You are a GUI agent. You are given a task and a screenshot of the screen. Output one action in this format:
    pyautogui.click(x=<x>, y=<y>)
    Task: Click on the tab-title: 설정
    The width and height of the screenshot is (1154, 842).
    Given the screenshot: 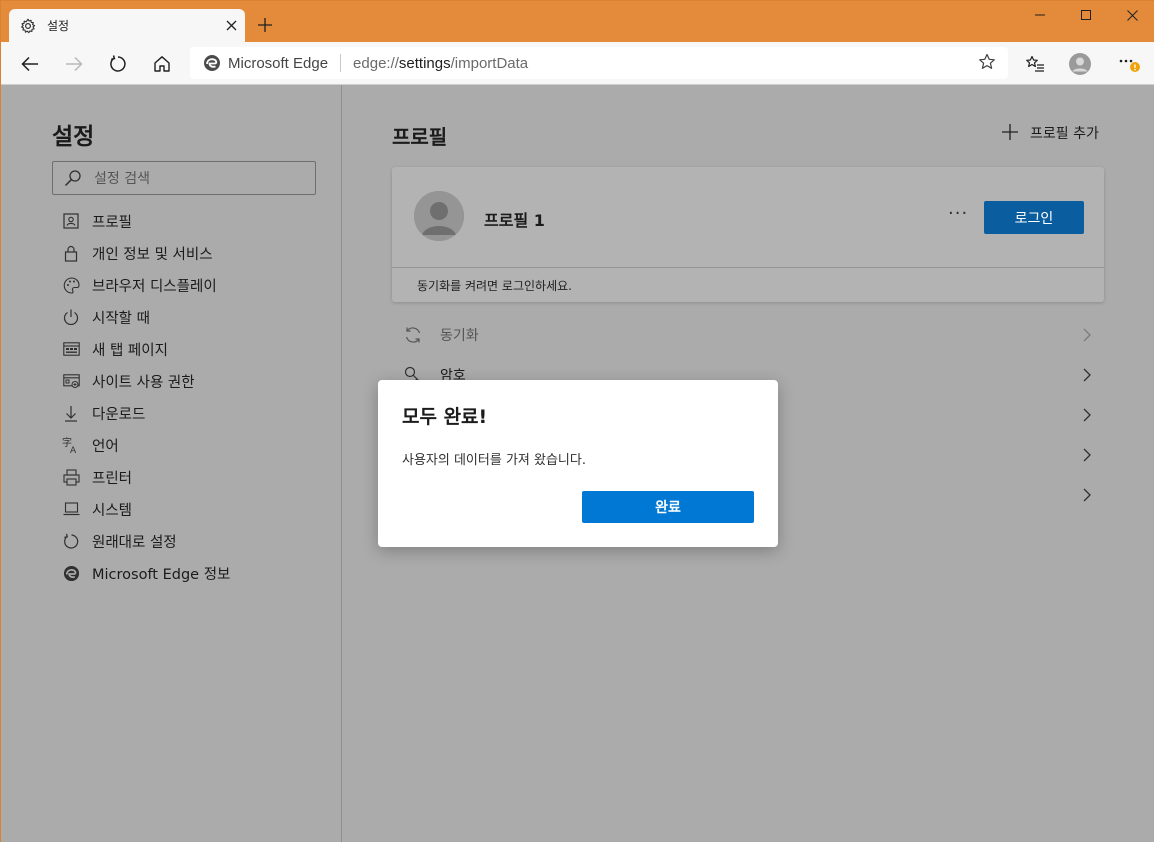 What is the action you would take?
    pyautogui.click(x=58, y=26)
    